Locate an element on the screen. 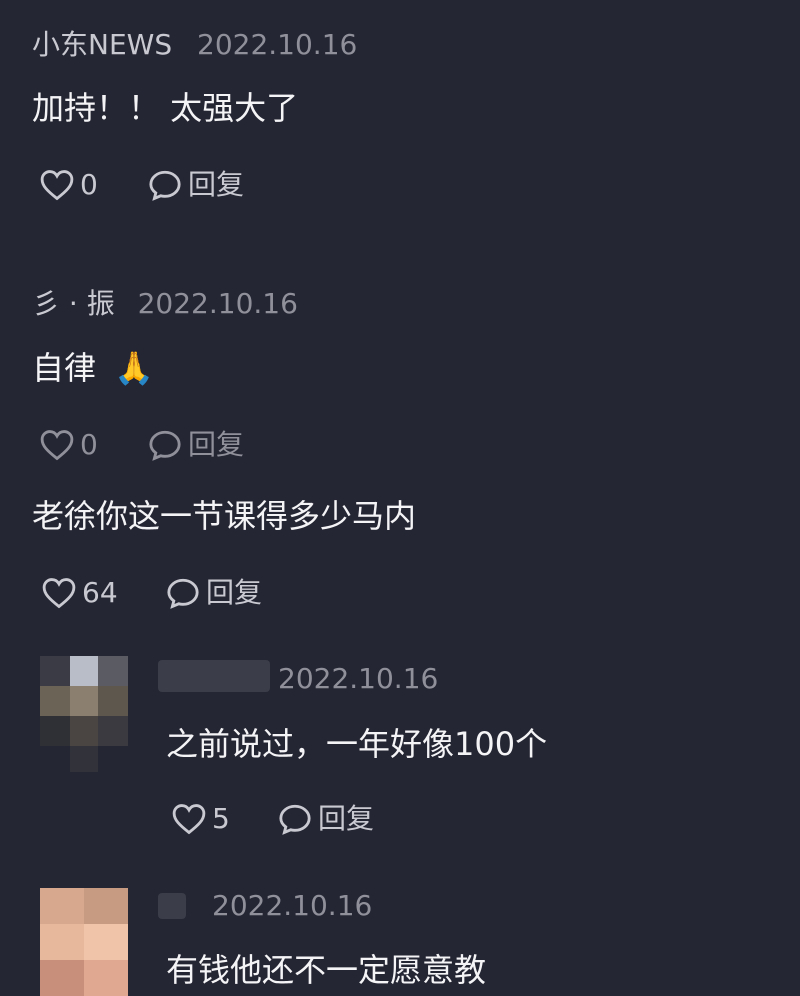 This screenshot has height=996, width=800. reply-text: 有钱他还不一定愿意教 is located at coordinates (326, 970).